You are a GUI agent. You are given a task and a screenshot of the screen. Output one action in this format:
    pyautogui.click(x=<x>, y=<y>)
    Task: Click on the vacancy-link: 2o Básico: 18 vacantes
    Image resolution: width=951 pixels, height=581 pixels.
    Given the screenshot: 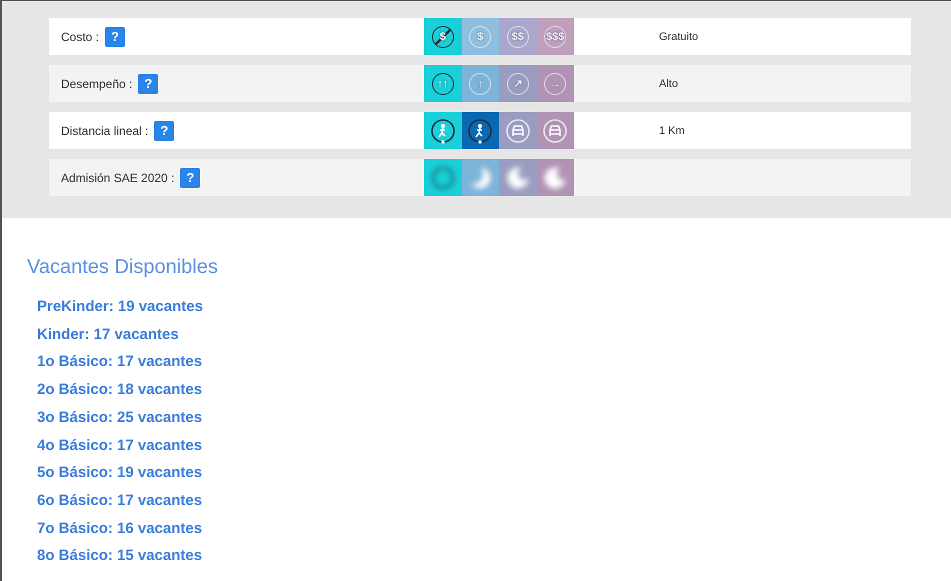 What is the action you would take?
    pyautogui.click(x=114, y=390)
    